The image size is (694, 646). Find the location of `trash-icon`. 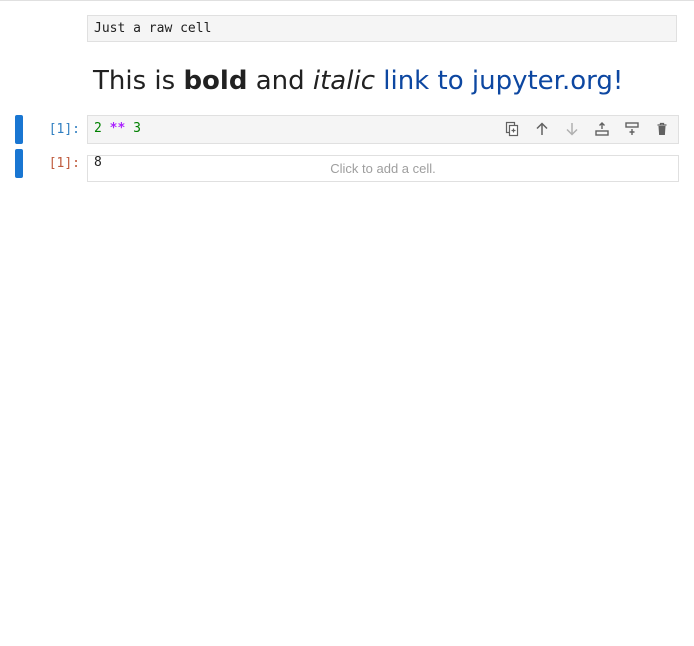

trash-icon is located at coordinates (662, 128).